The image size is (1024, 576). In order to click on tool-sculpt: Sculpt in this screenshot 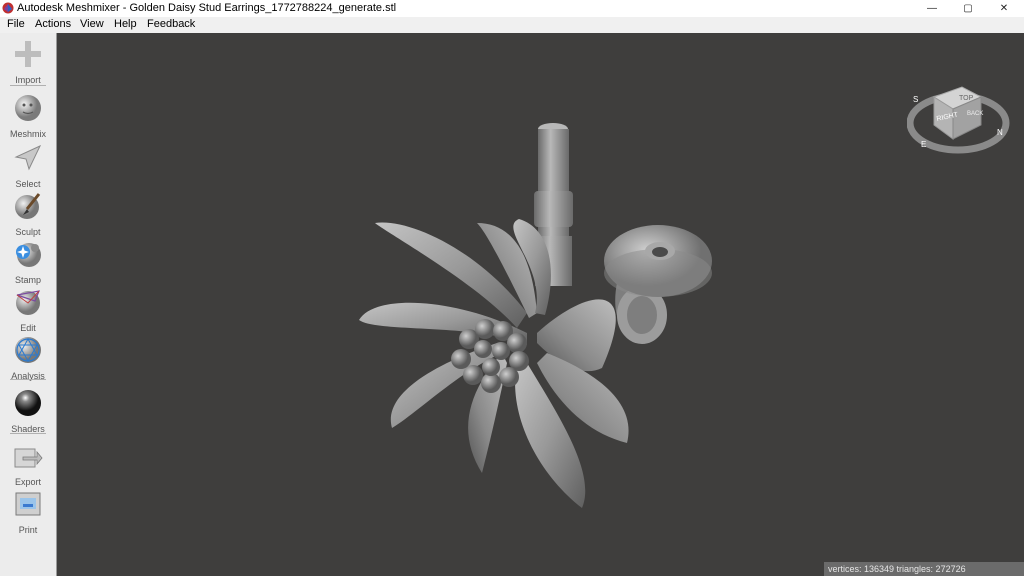, I will do `click(28, 214)`.